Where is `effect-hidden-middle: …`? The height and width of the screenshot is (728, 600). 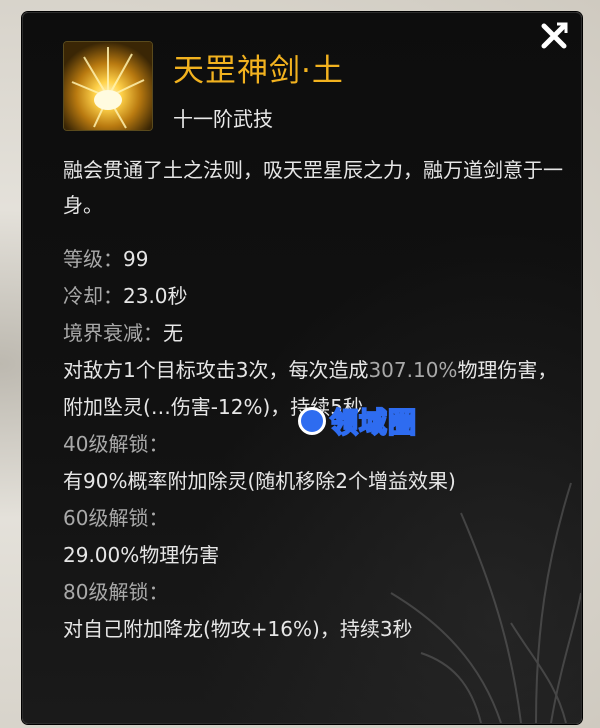 effect-hidden-middle: … is located at coordinates (160, 407).